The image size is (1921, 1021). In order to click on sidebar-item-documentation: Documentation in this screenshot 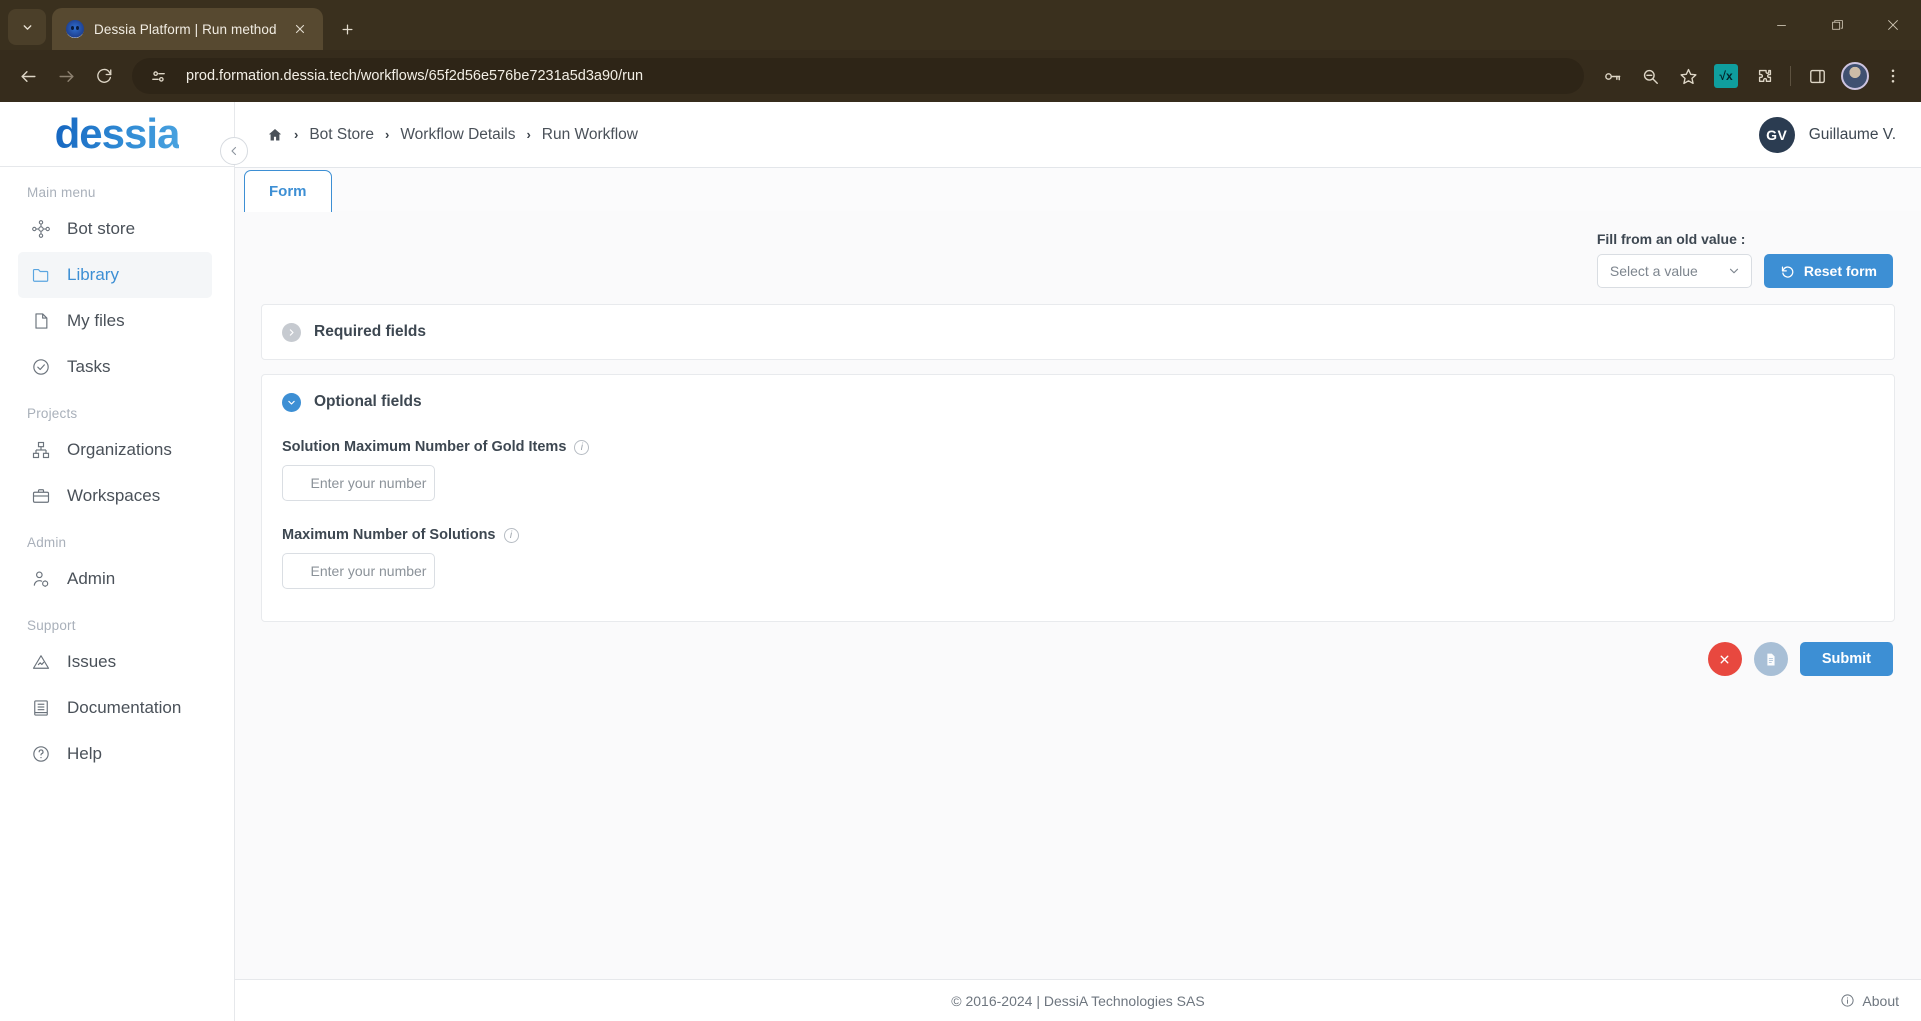, I will do `click(115, 708)`.